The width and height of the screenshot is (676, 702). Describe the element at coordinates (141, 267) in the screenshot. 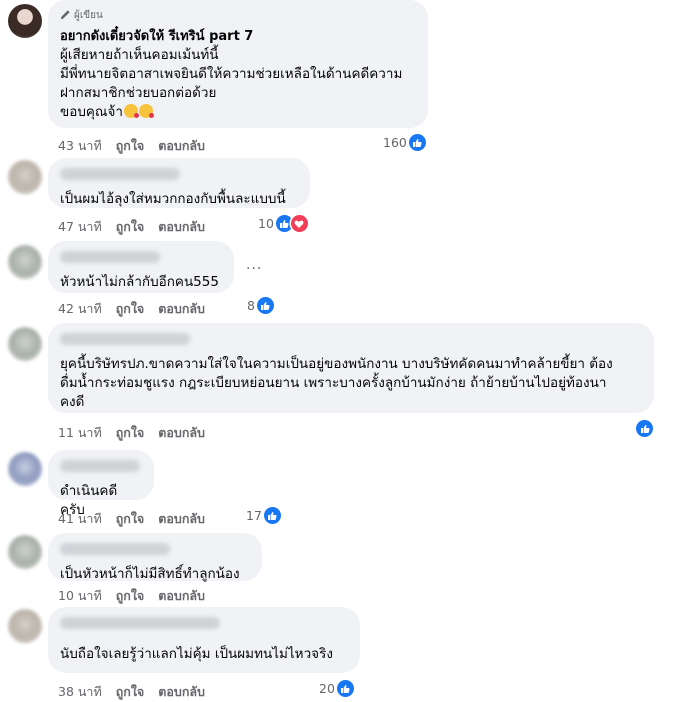

I see `comment-bubble: หัวหน้าไม่กล้ากับอีกคน555` at that location.